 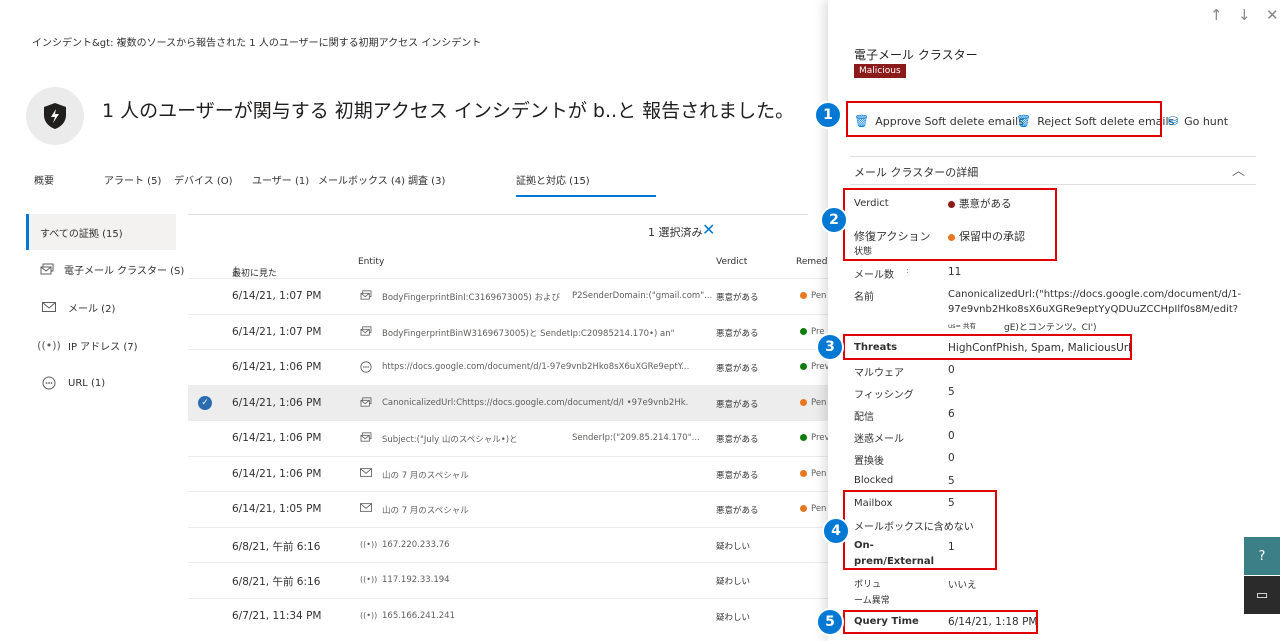 I want to click on cell-first-seen: 6/14/21, 1:06 PM, so click(x=277, y=473).